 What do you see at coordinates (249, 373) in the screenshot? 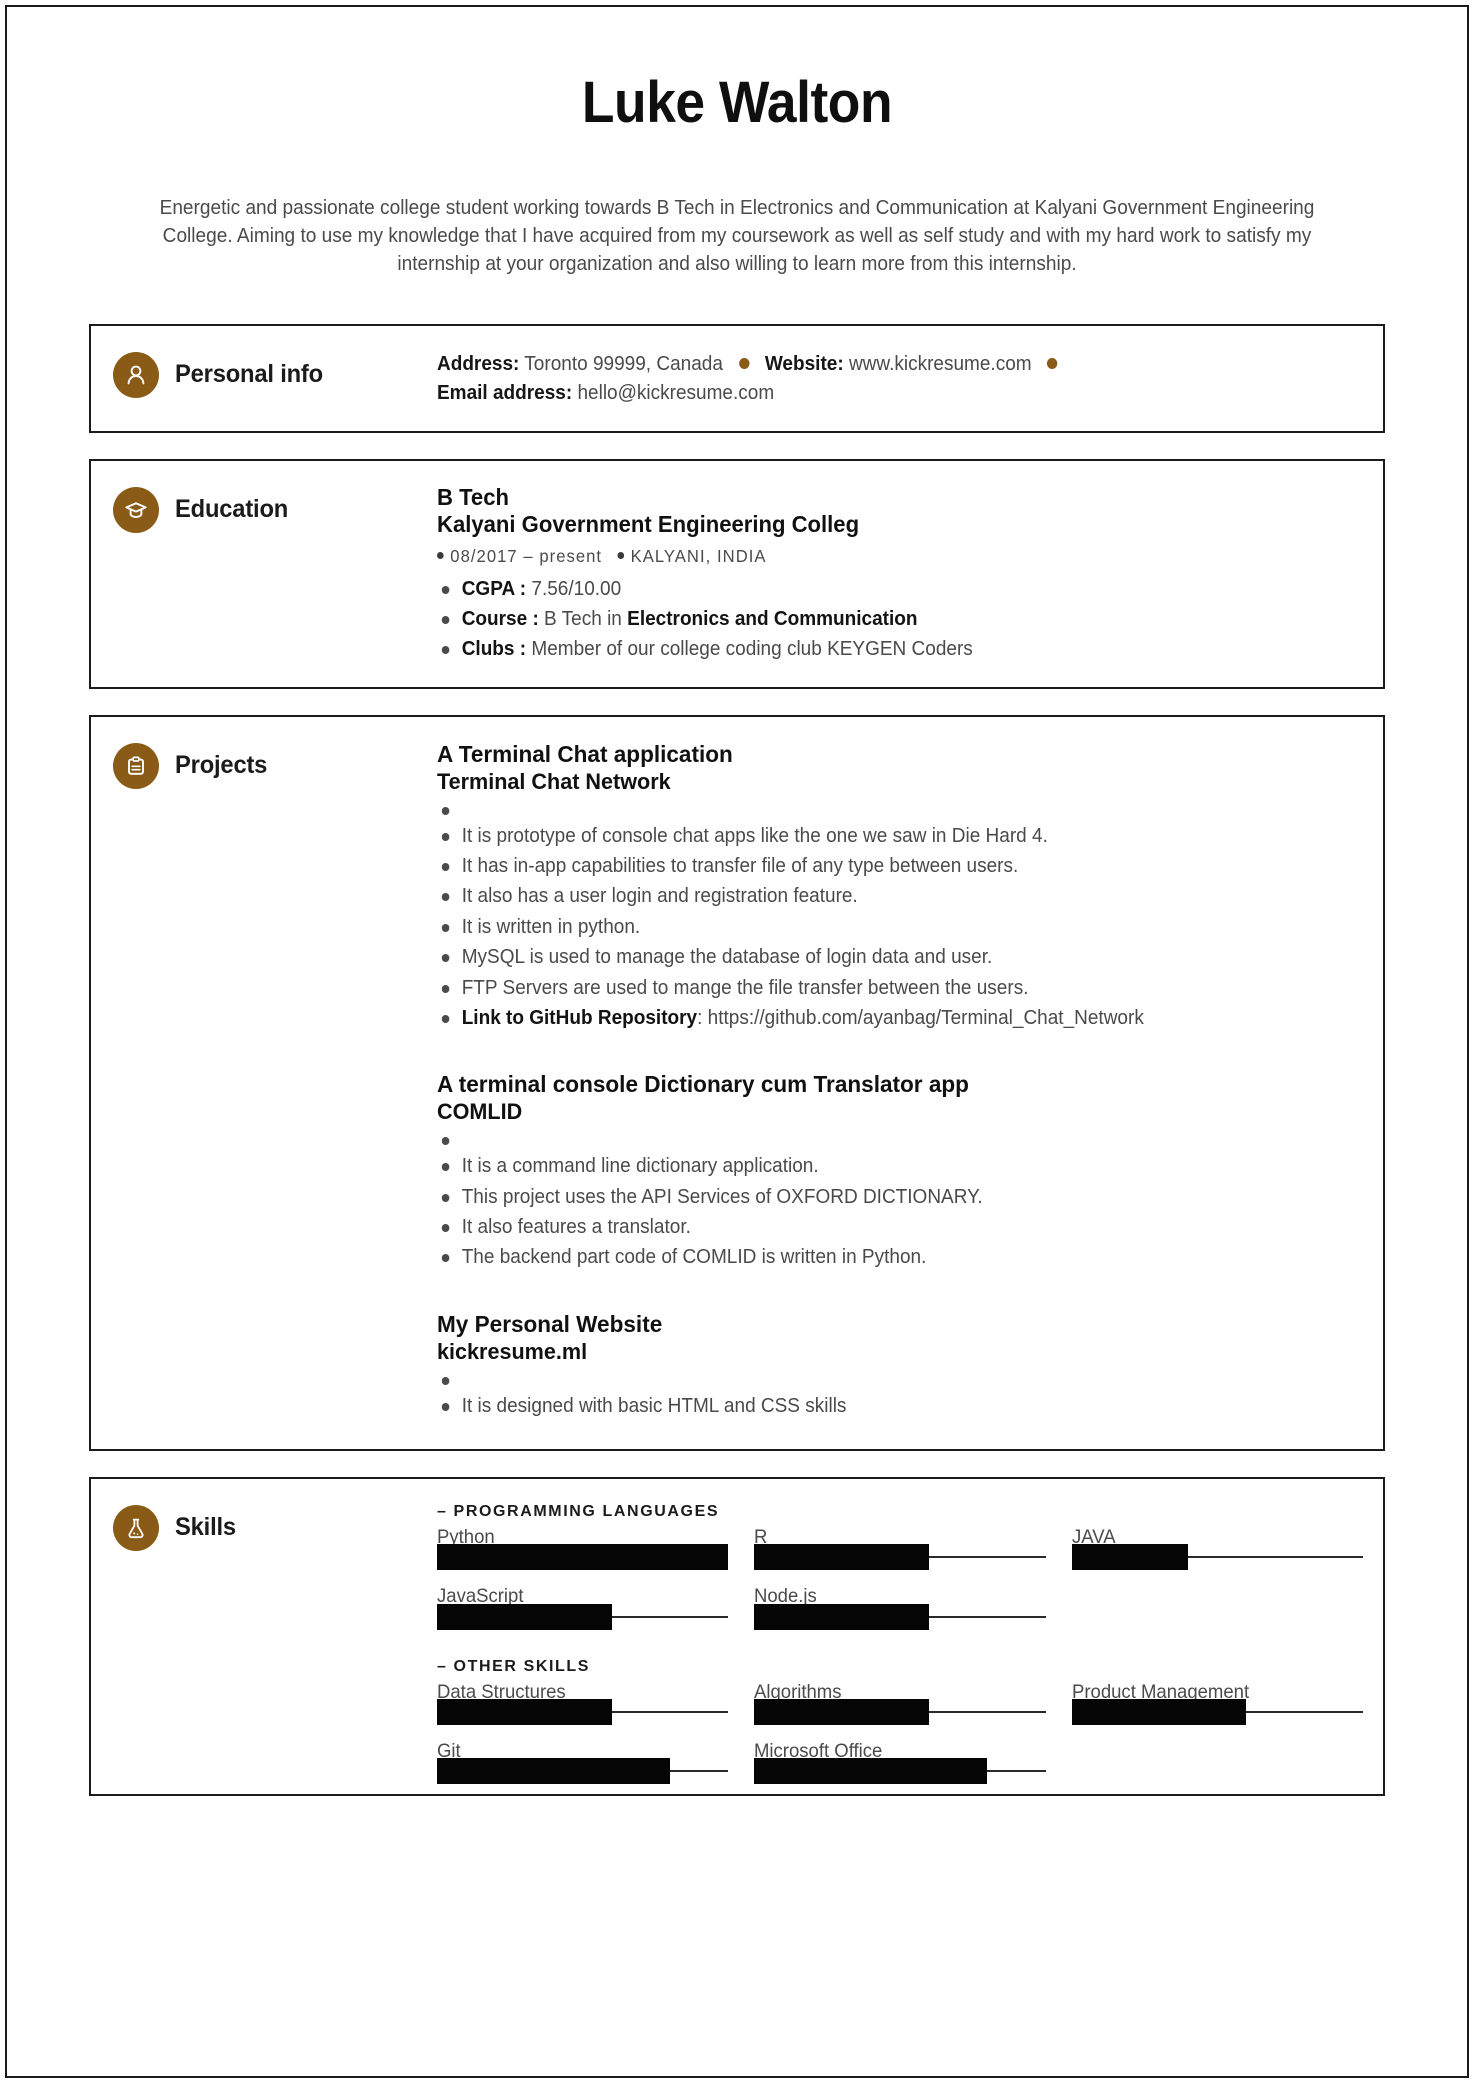
I see `section-title-personal-info: Personal info` at bounding box center [249, 373].